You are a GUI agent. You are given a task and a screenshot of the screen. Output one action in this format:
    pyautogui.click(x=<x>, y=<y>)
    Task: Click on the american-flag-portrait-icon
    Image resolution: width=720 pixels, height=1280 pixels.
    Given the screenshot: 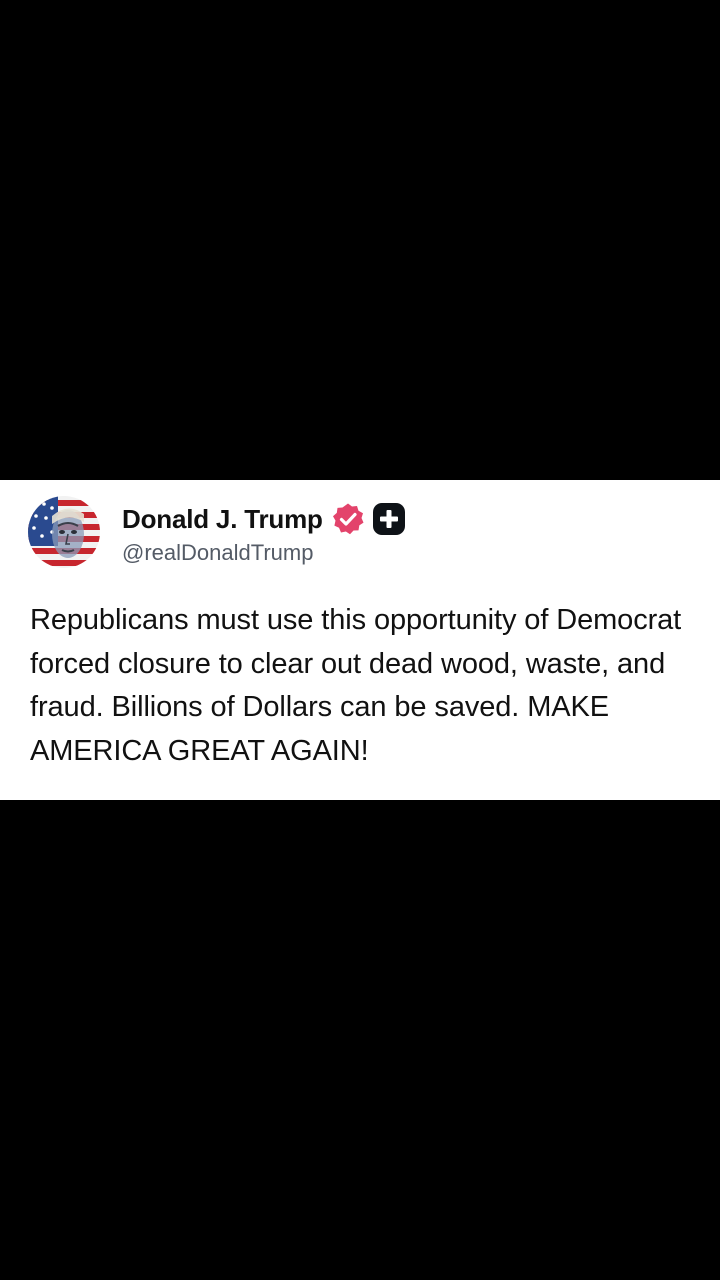 What is the action you would take?
    pyautogui.click(x=64, y=532)
    